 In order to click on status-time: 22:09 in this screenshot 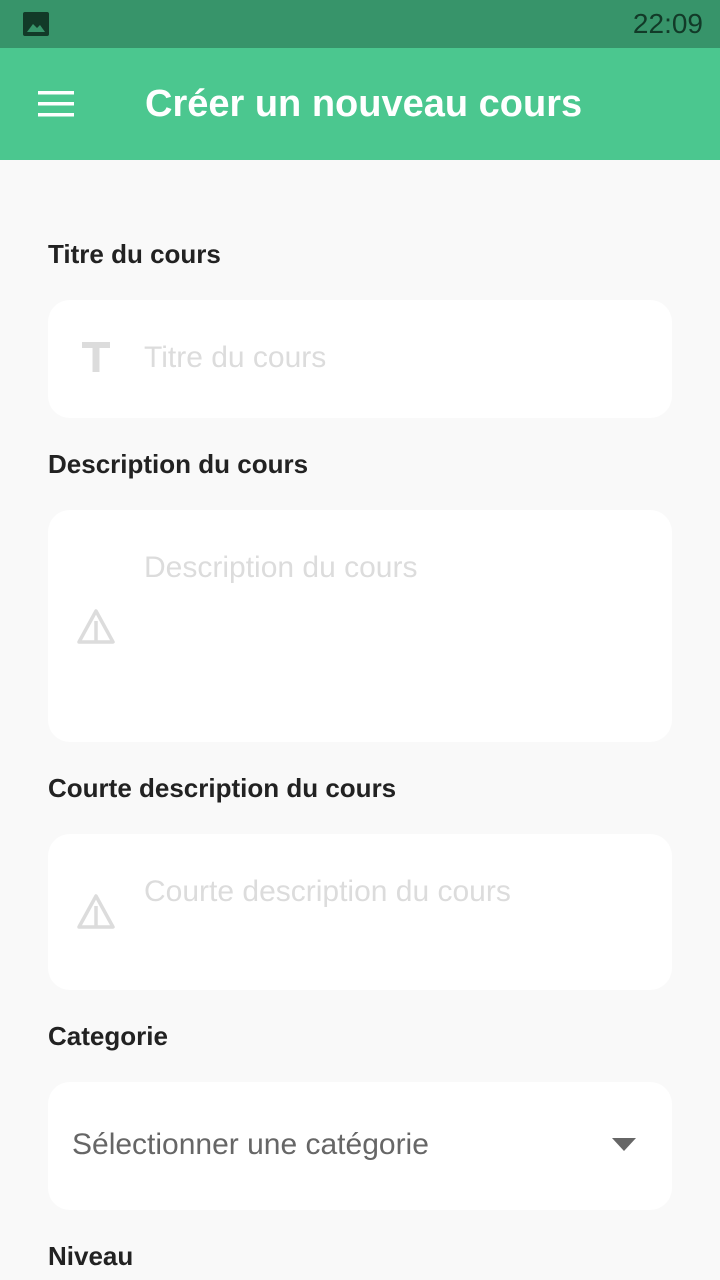, I will do `click(667, 23)`.